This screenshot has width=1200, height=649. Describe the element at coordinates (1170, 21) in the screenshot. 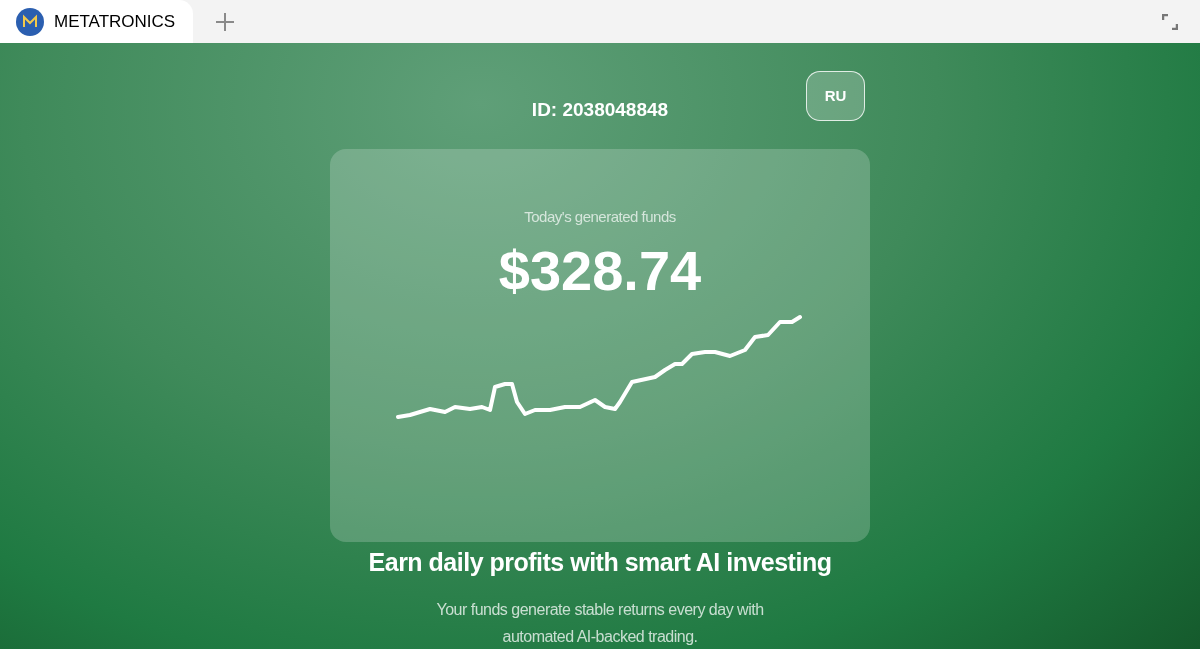

I see `expand-icon` at that location.